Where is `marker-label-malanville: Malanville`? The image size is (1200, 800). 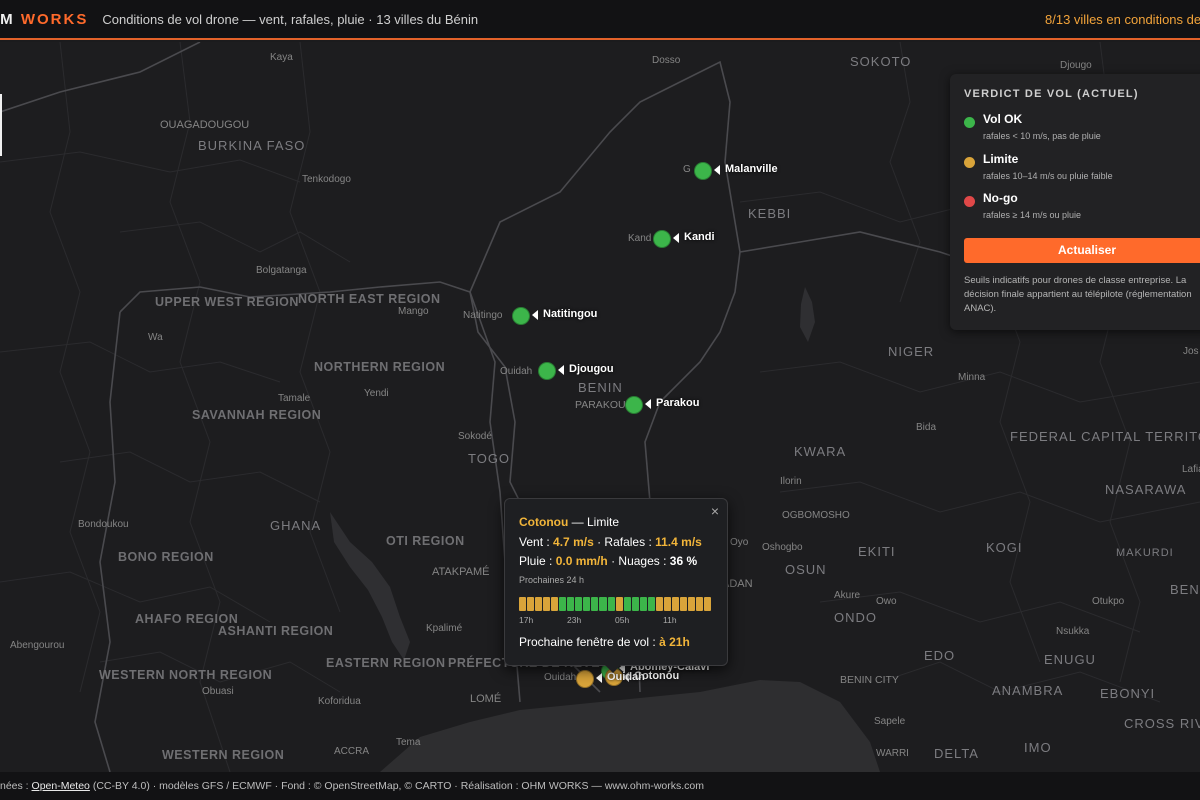
marker-label-malanville: Malanville is located at coordinates (746, 169).